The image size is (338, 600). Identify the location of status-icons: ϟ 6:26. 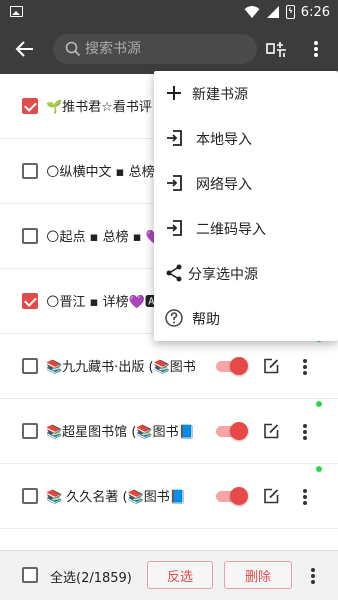
(287, 12).